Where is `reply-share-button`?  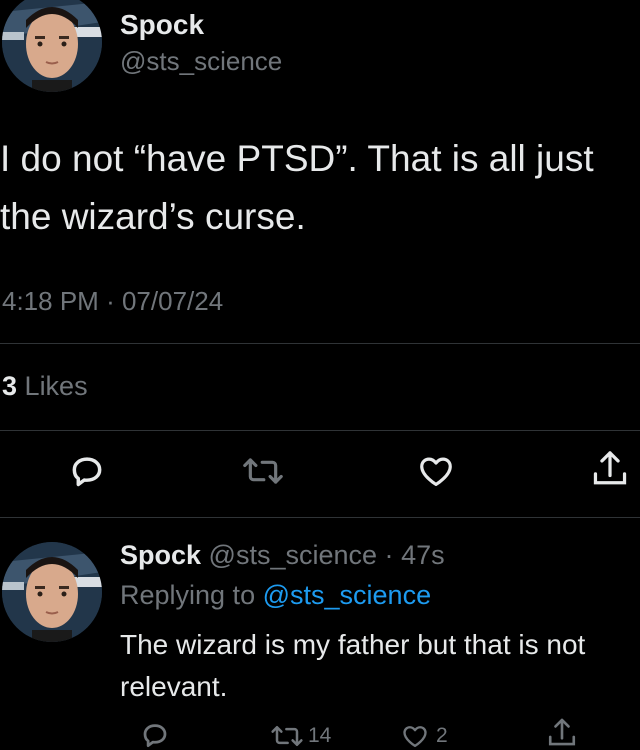 reply-share-button is located at coordinates (562, 733).